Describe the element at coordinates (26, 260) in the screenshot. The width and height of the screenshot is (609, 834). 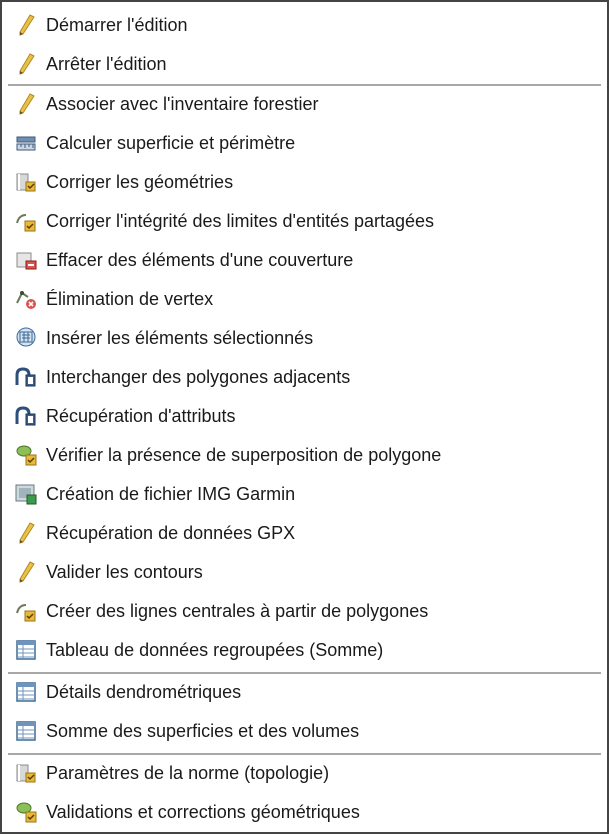
I see `erase-icon` at that location.